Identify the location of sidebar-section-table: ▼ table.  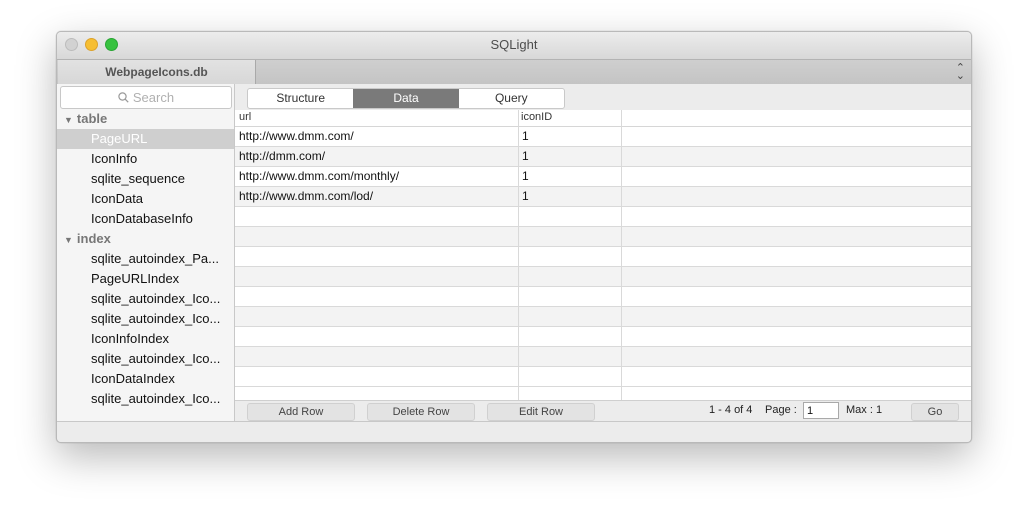
(145, 119).